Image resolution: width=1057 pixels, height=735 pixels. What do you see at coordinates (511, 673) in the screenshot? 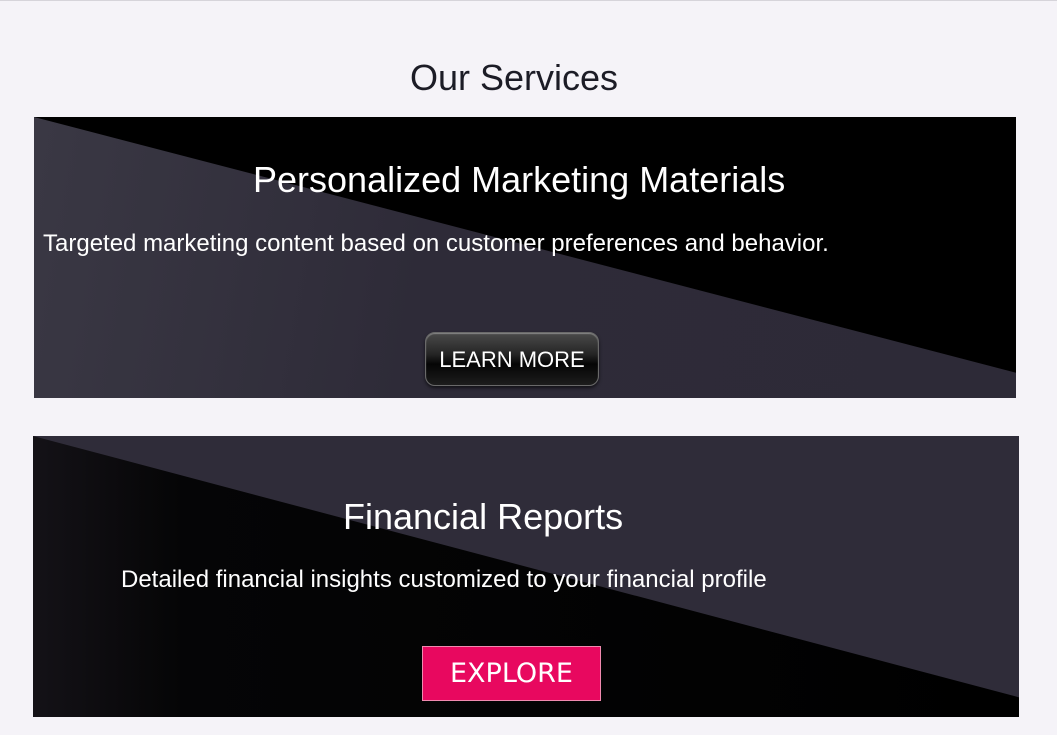
I see `explore-button: EXPLORE` at bounding box center [511, 673].